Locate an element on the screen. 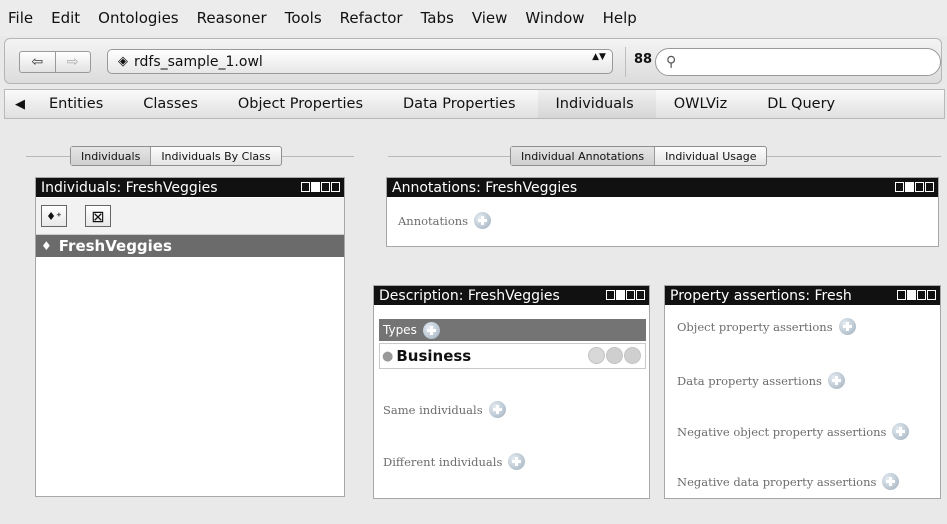 Image resolution: width=947 pixels, height=524 pixels. data-property-assertions-row: Data property assertions is located at coordinates (761, 380).